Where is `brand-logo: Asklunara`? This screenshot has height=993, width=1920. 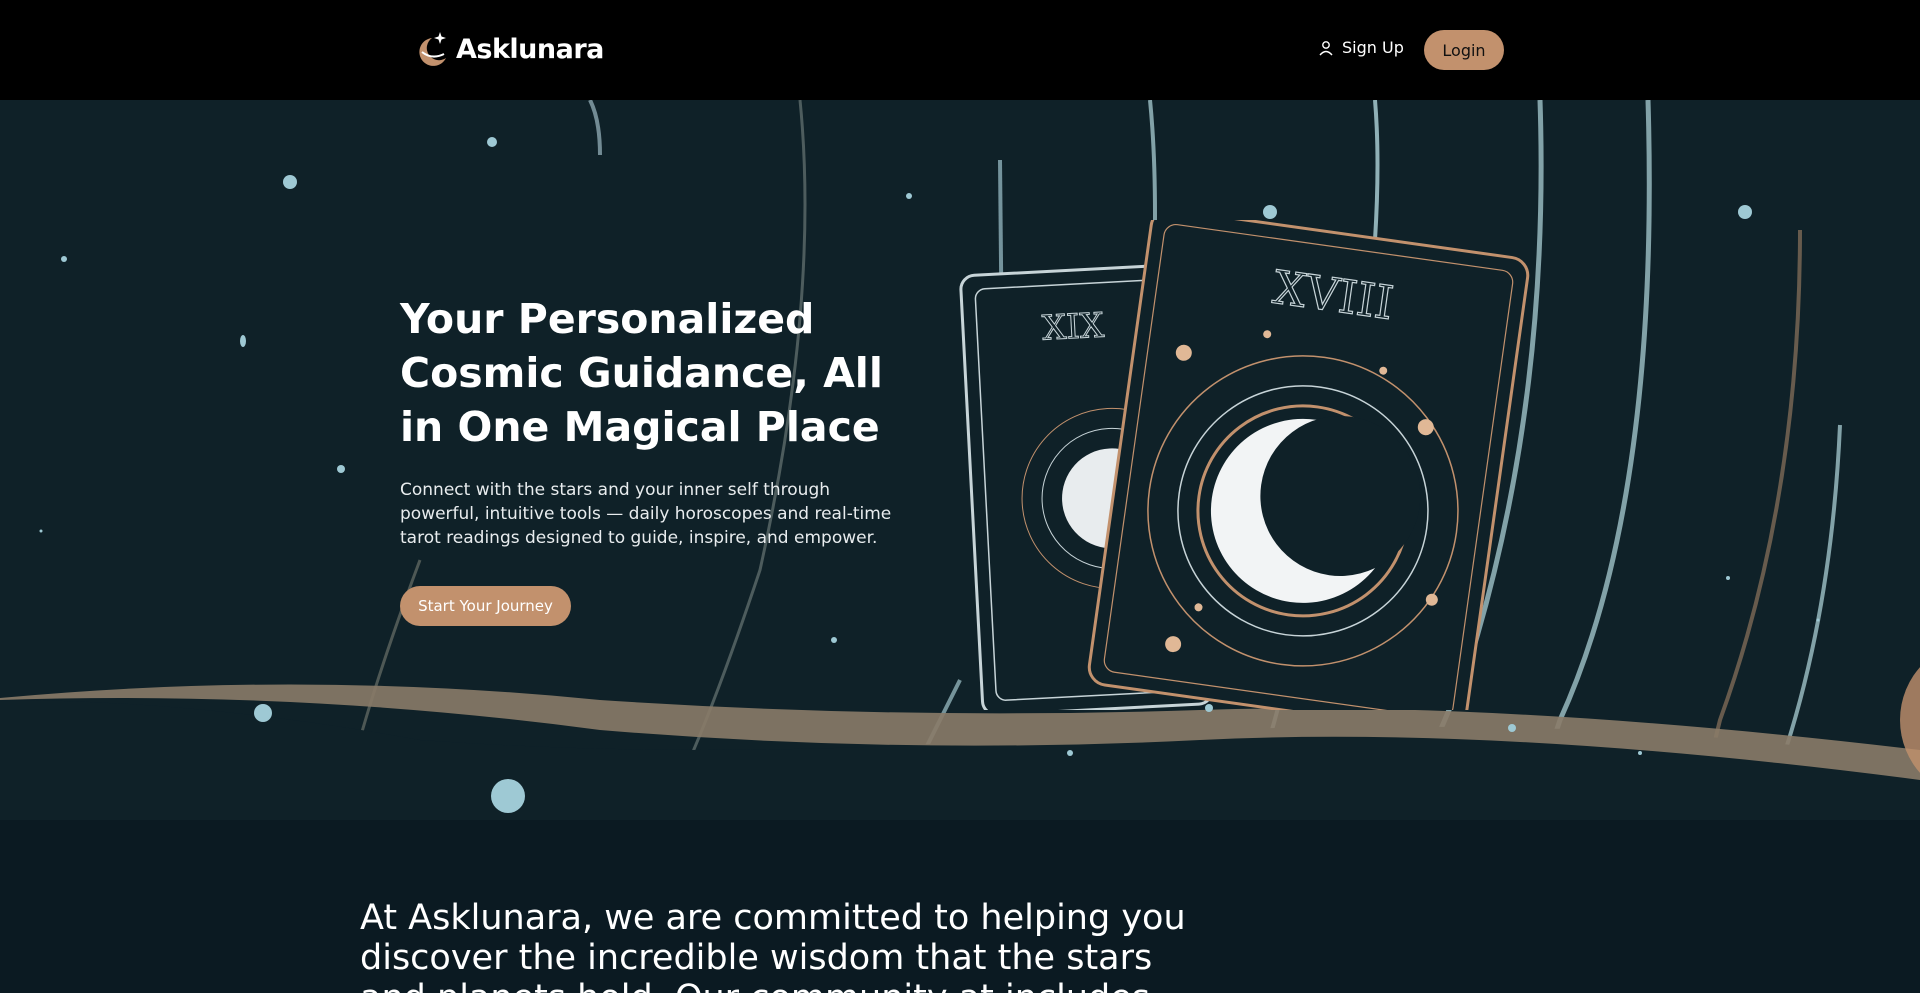
brand-logo: Asklunara is located at coordinates (509, 49).